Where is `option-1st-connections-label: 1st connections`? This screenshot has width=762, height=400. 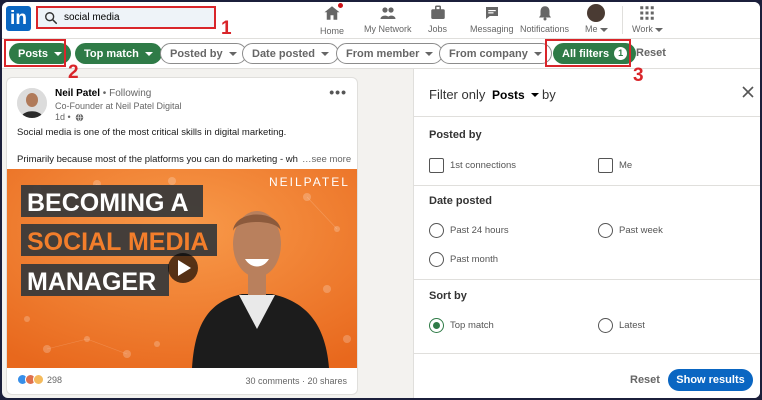 option-1st-connections-label: 1st connections is located at coordinates (483, 165).